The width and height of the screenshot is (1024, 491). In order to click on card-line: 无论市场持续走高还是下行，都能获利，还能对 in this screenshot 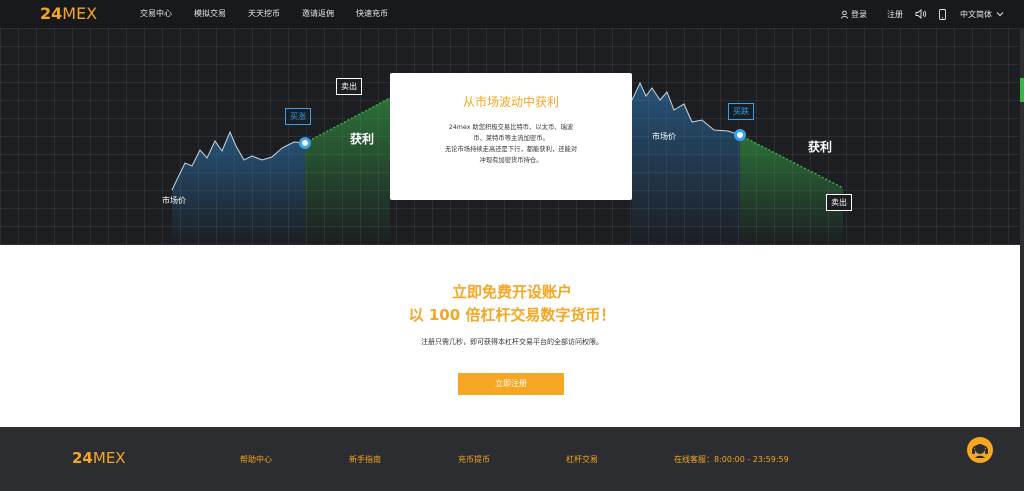, I will do `click(511, 149)`.